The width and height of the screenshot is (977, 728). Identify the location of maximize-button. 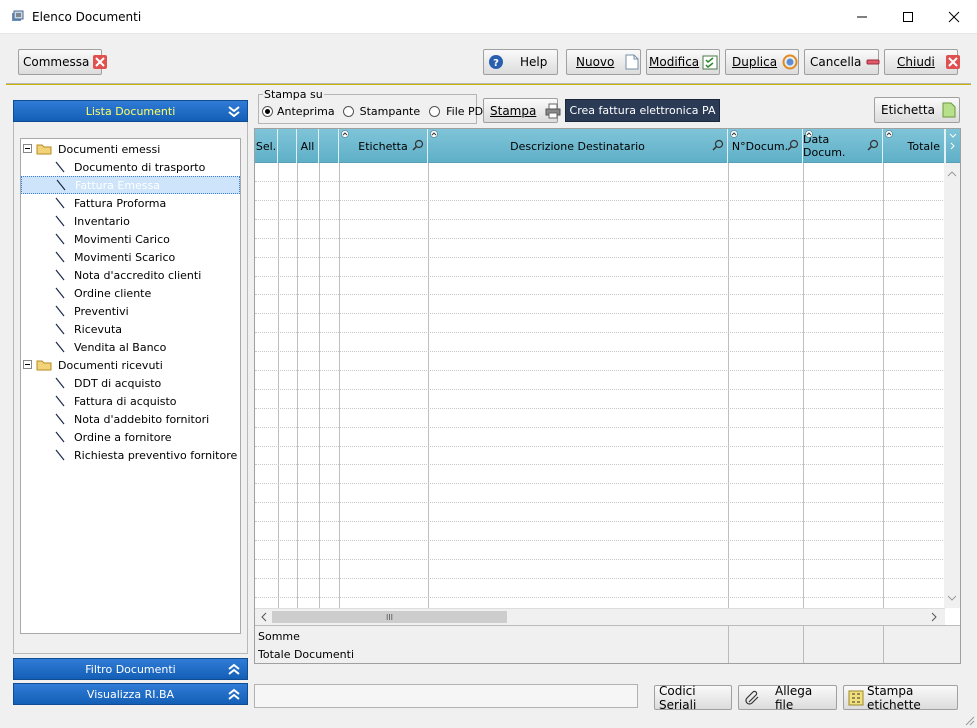
(908, 17).